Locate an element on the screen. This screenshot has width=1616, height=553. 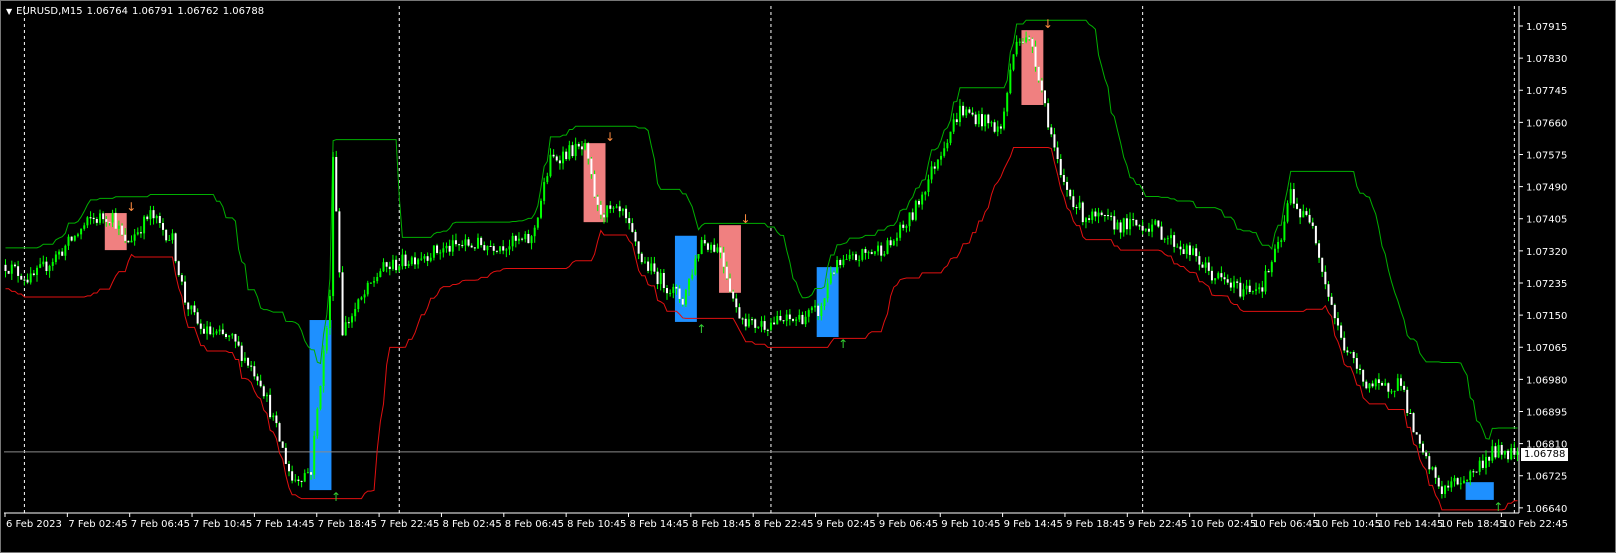
time-tick-label: 7 Feb 18:45 is located at coordinates (347, 524).